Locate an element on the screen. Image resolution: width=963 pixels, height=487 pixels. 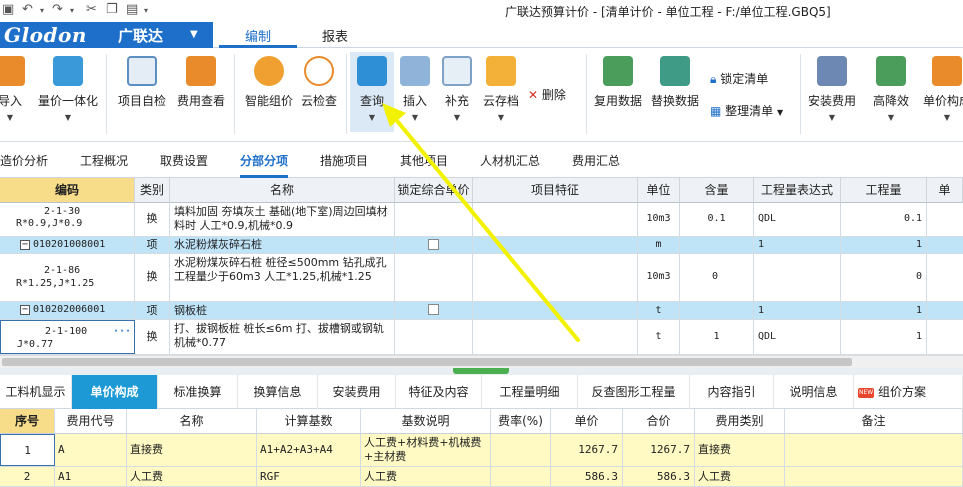
fee-name: 人工费 is located at coordinates (192, 476).